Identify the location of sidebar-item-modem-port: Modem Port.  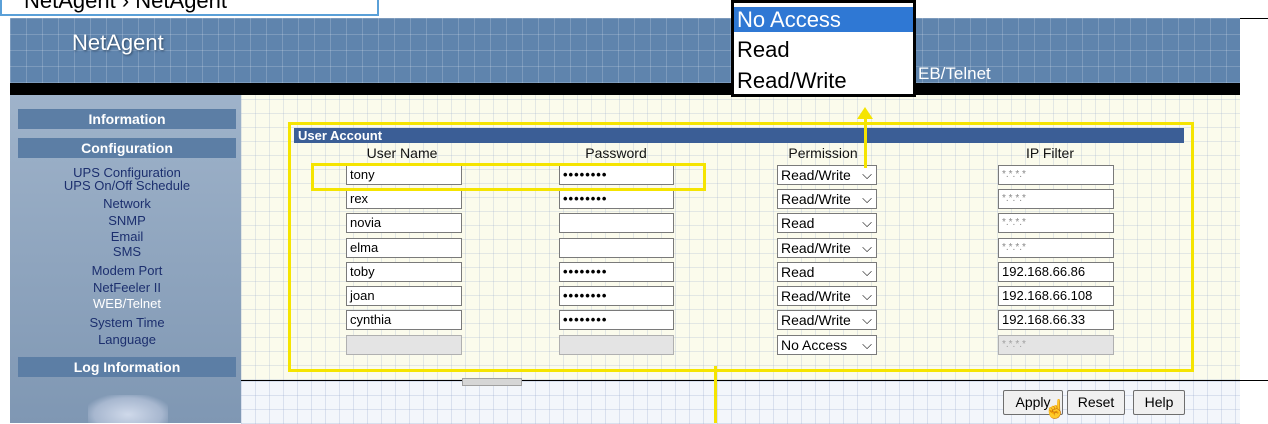
(127, 270).